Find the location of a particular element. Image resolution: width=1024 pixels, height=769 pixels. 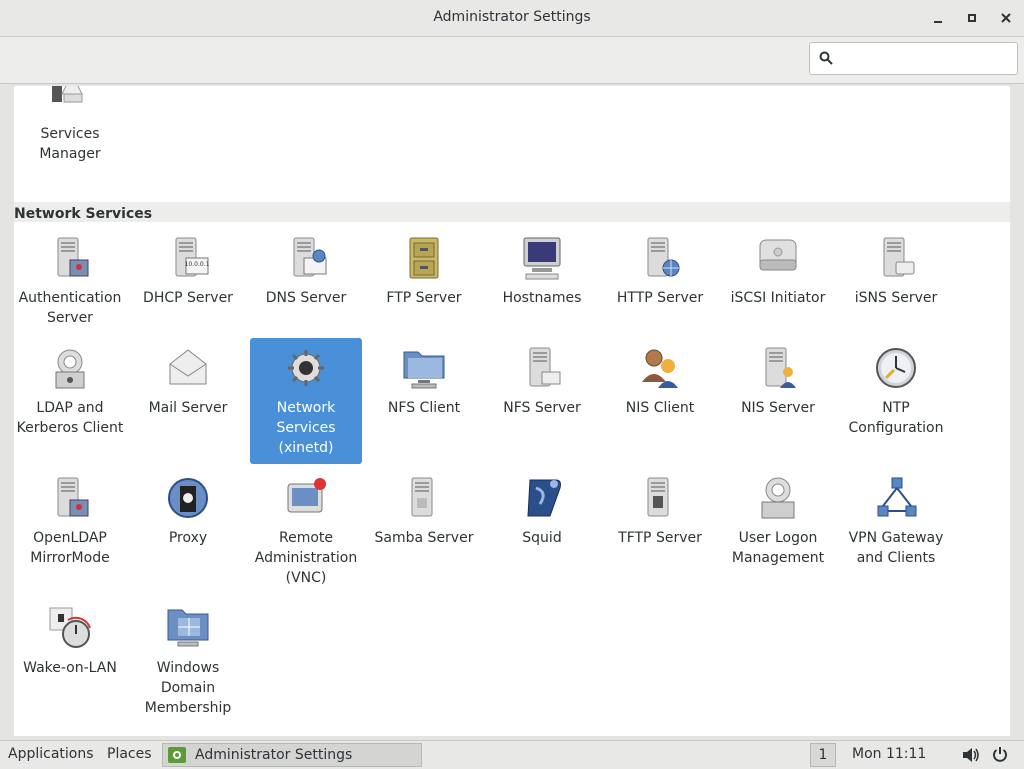

module-item: NIS Server is located at coordinates (778, 381).